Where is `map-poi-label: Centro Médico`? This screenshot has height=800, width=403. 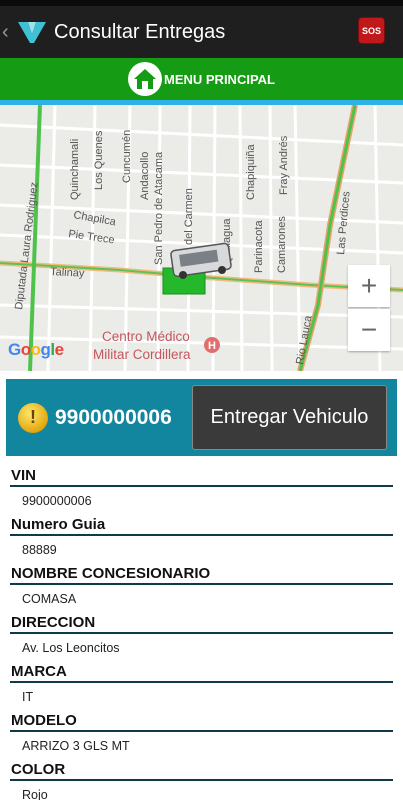
map-poi-label: Centro Médico is located at coordinates (146, 336).